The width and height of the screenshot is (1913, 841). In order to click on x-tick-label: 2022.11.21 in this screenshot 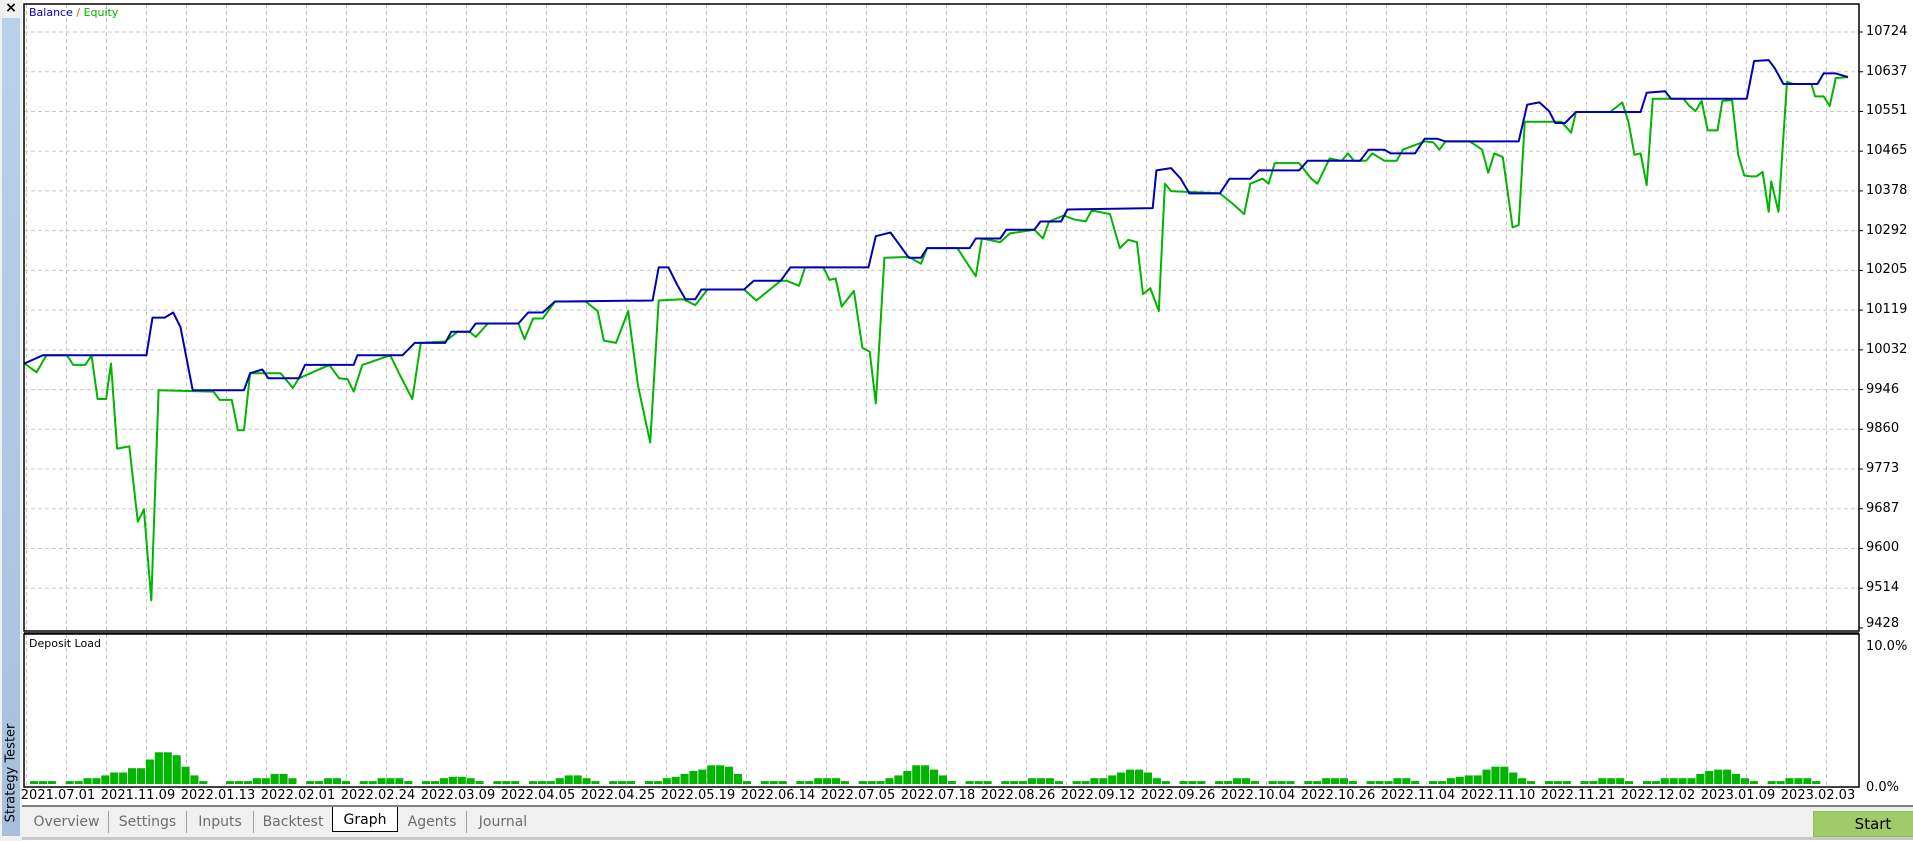, I will do `click(1578, 795)`.